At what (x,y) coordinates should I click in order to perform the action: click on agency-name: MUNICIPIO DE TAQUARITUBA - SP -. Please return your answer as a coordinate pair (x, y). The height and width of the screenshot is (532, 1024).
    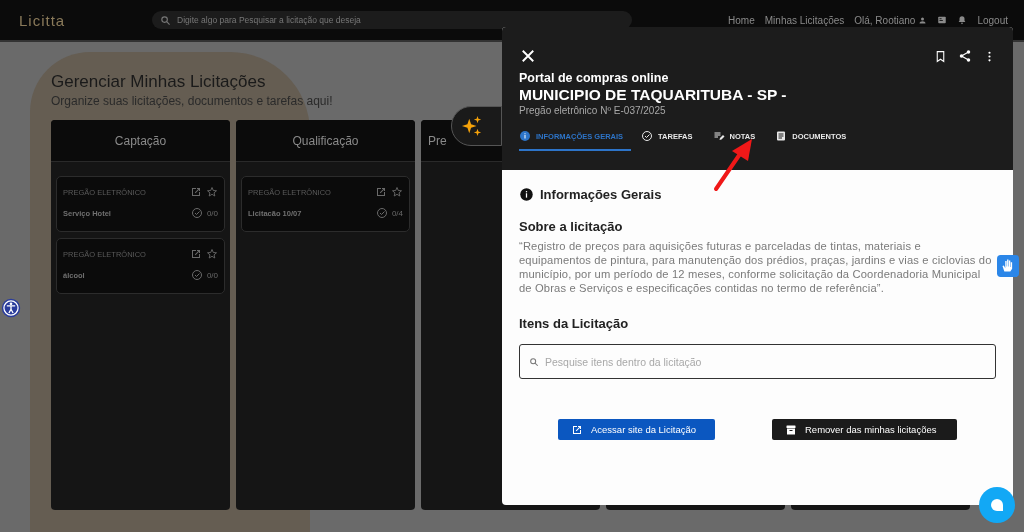
    Looking at the image, I should click on (653, 95).